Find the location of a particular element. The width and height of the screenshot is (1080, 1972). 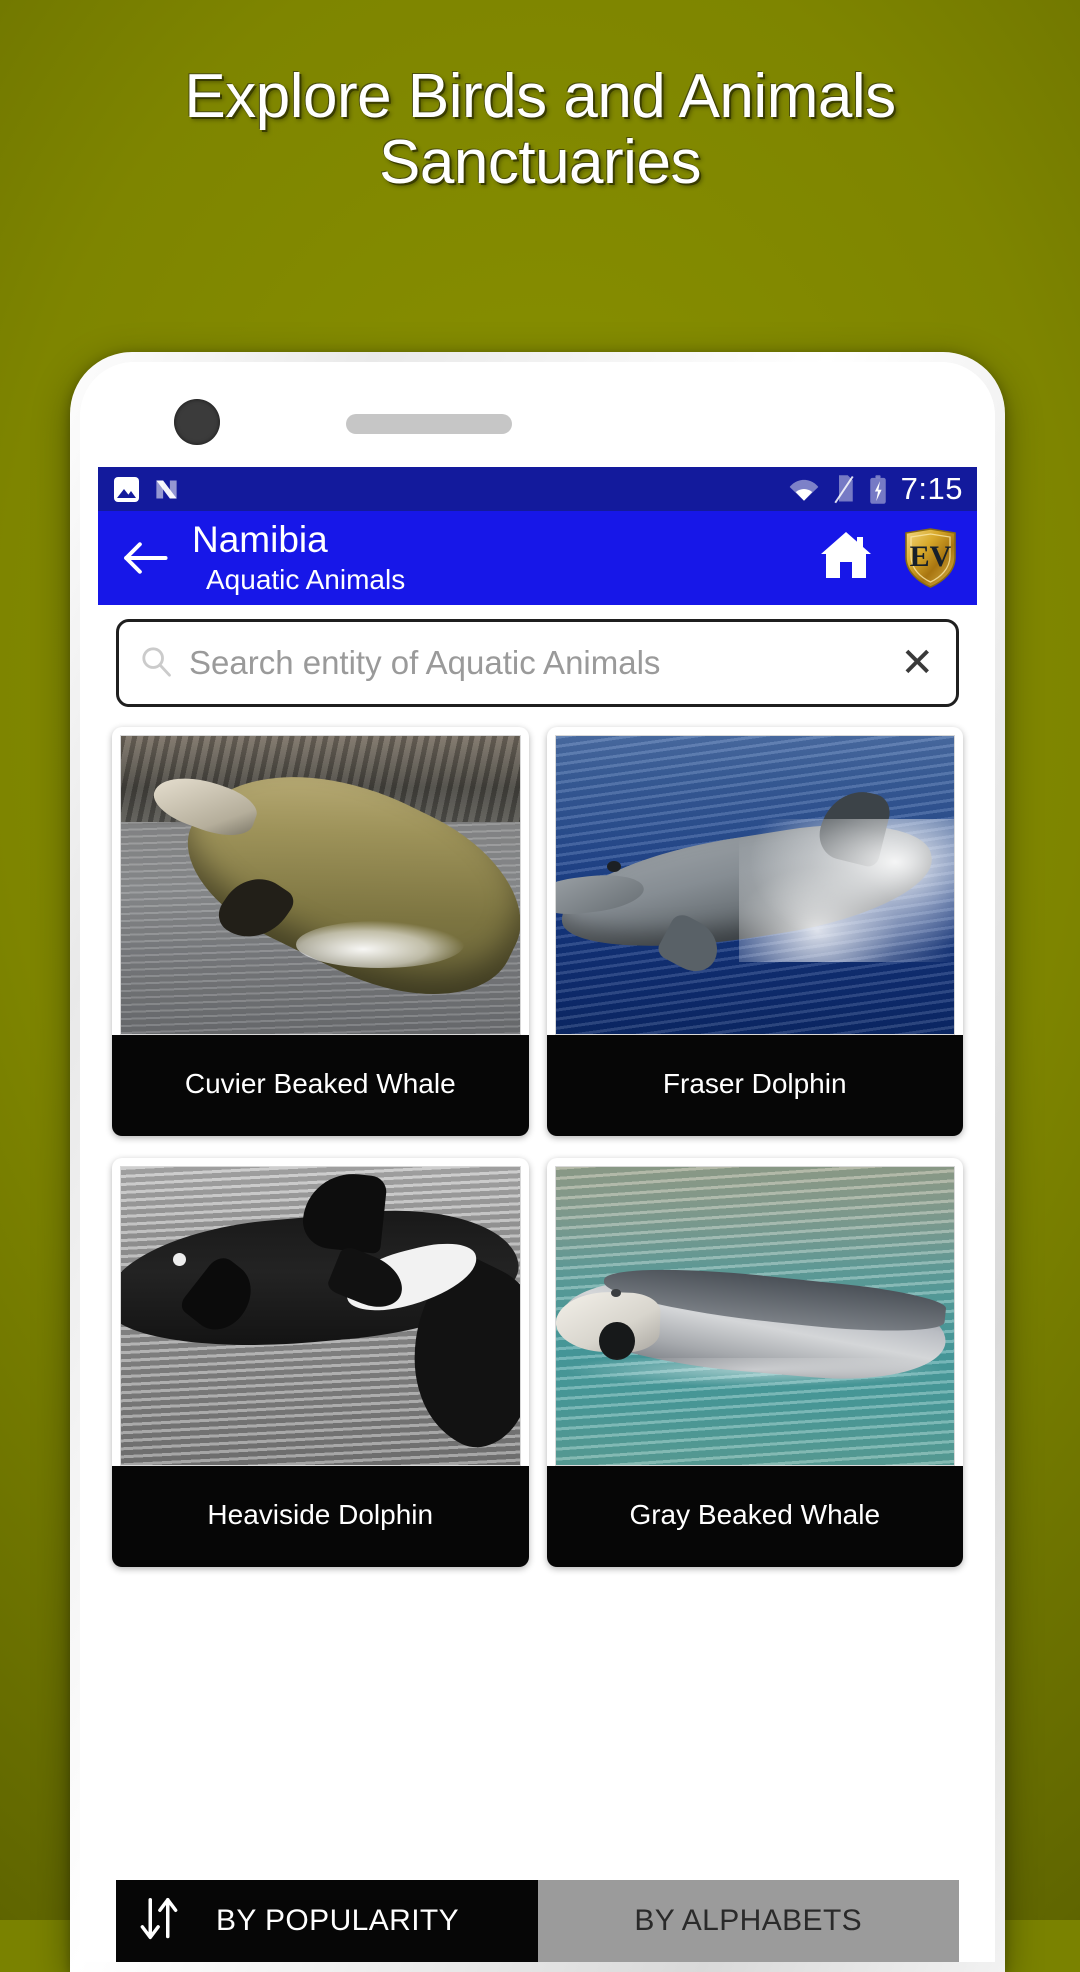

android-n-icon is located at coordinates (166, 489).